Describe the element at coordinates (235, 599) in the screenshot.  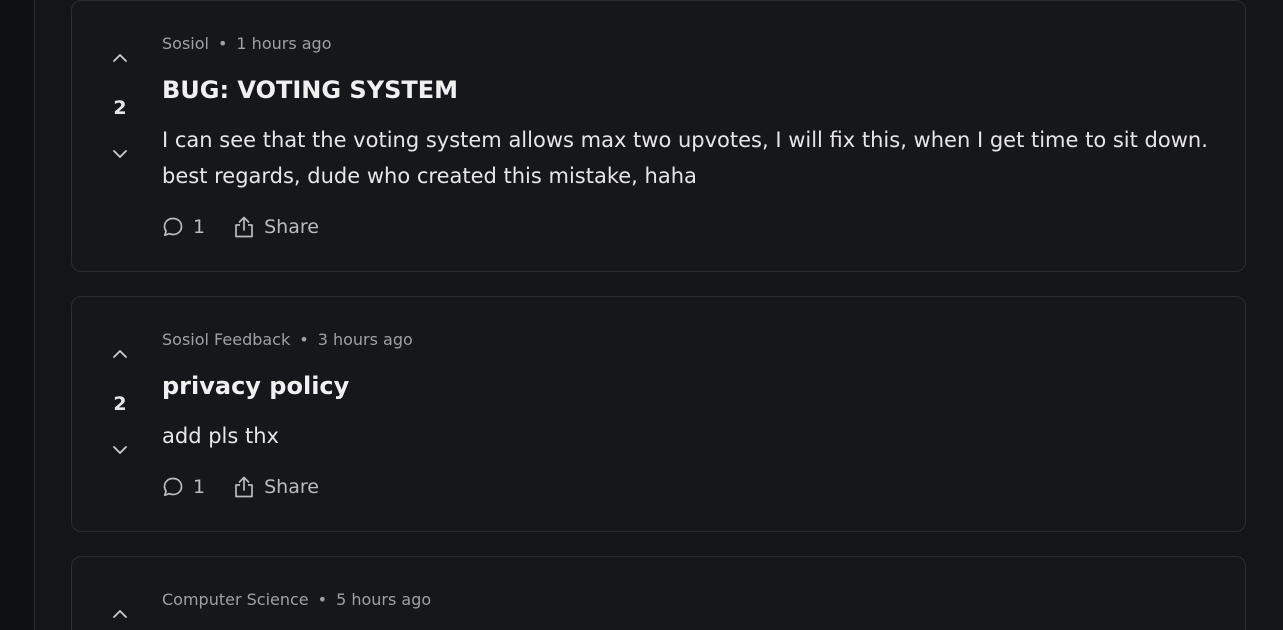
I see `community-link: Computer Science` at that location.